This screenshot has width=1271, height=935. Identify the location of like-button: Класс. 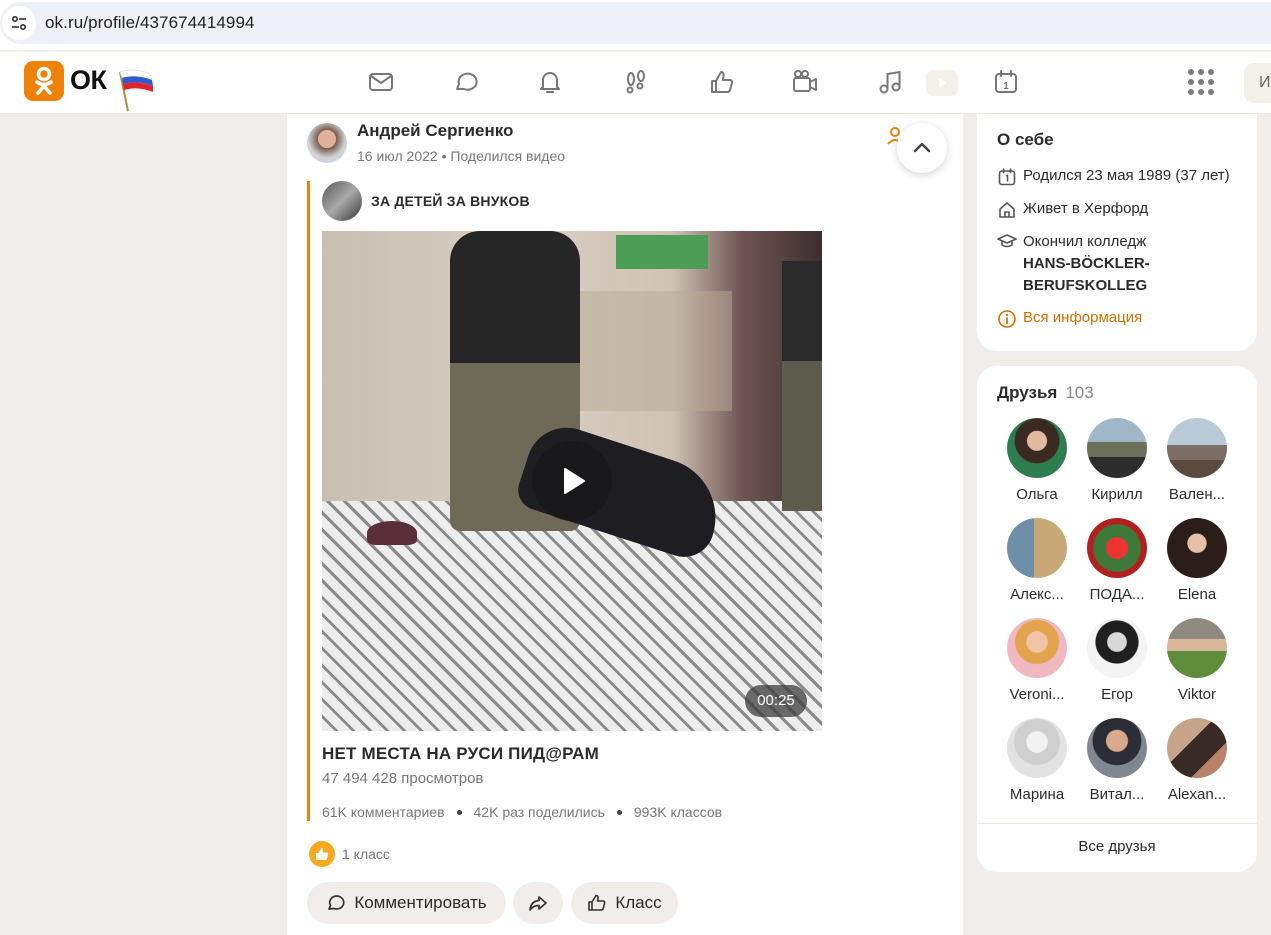
(624, 903).